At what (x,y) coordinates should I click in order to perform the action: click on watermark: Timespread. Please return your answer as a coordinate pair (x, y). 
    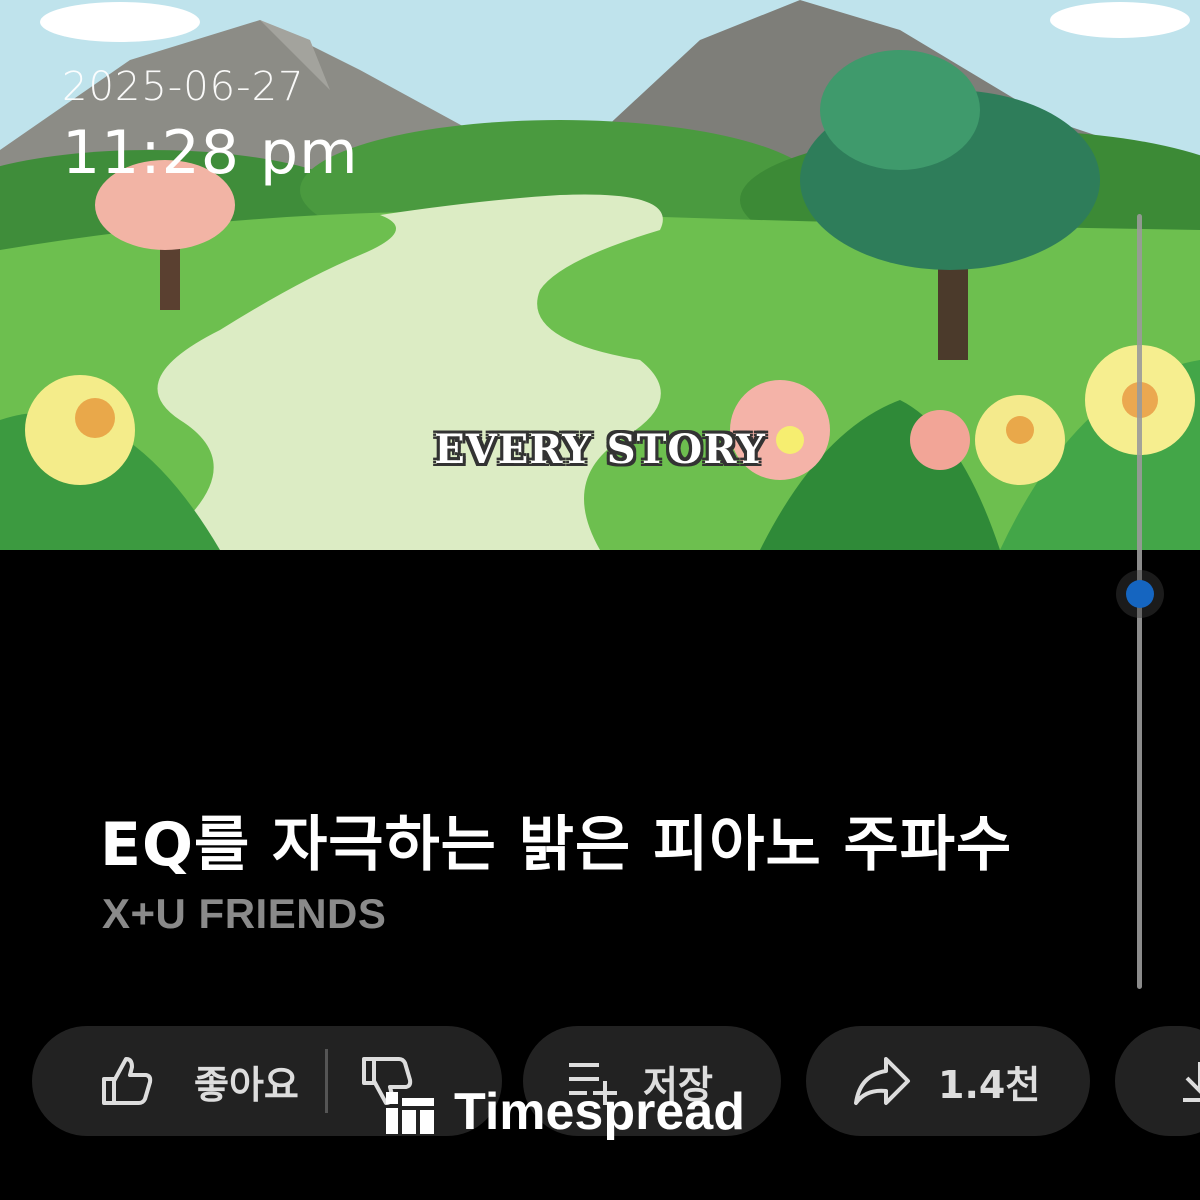
    Looking at the image, I should click on (565, 1112).